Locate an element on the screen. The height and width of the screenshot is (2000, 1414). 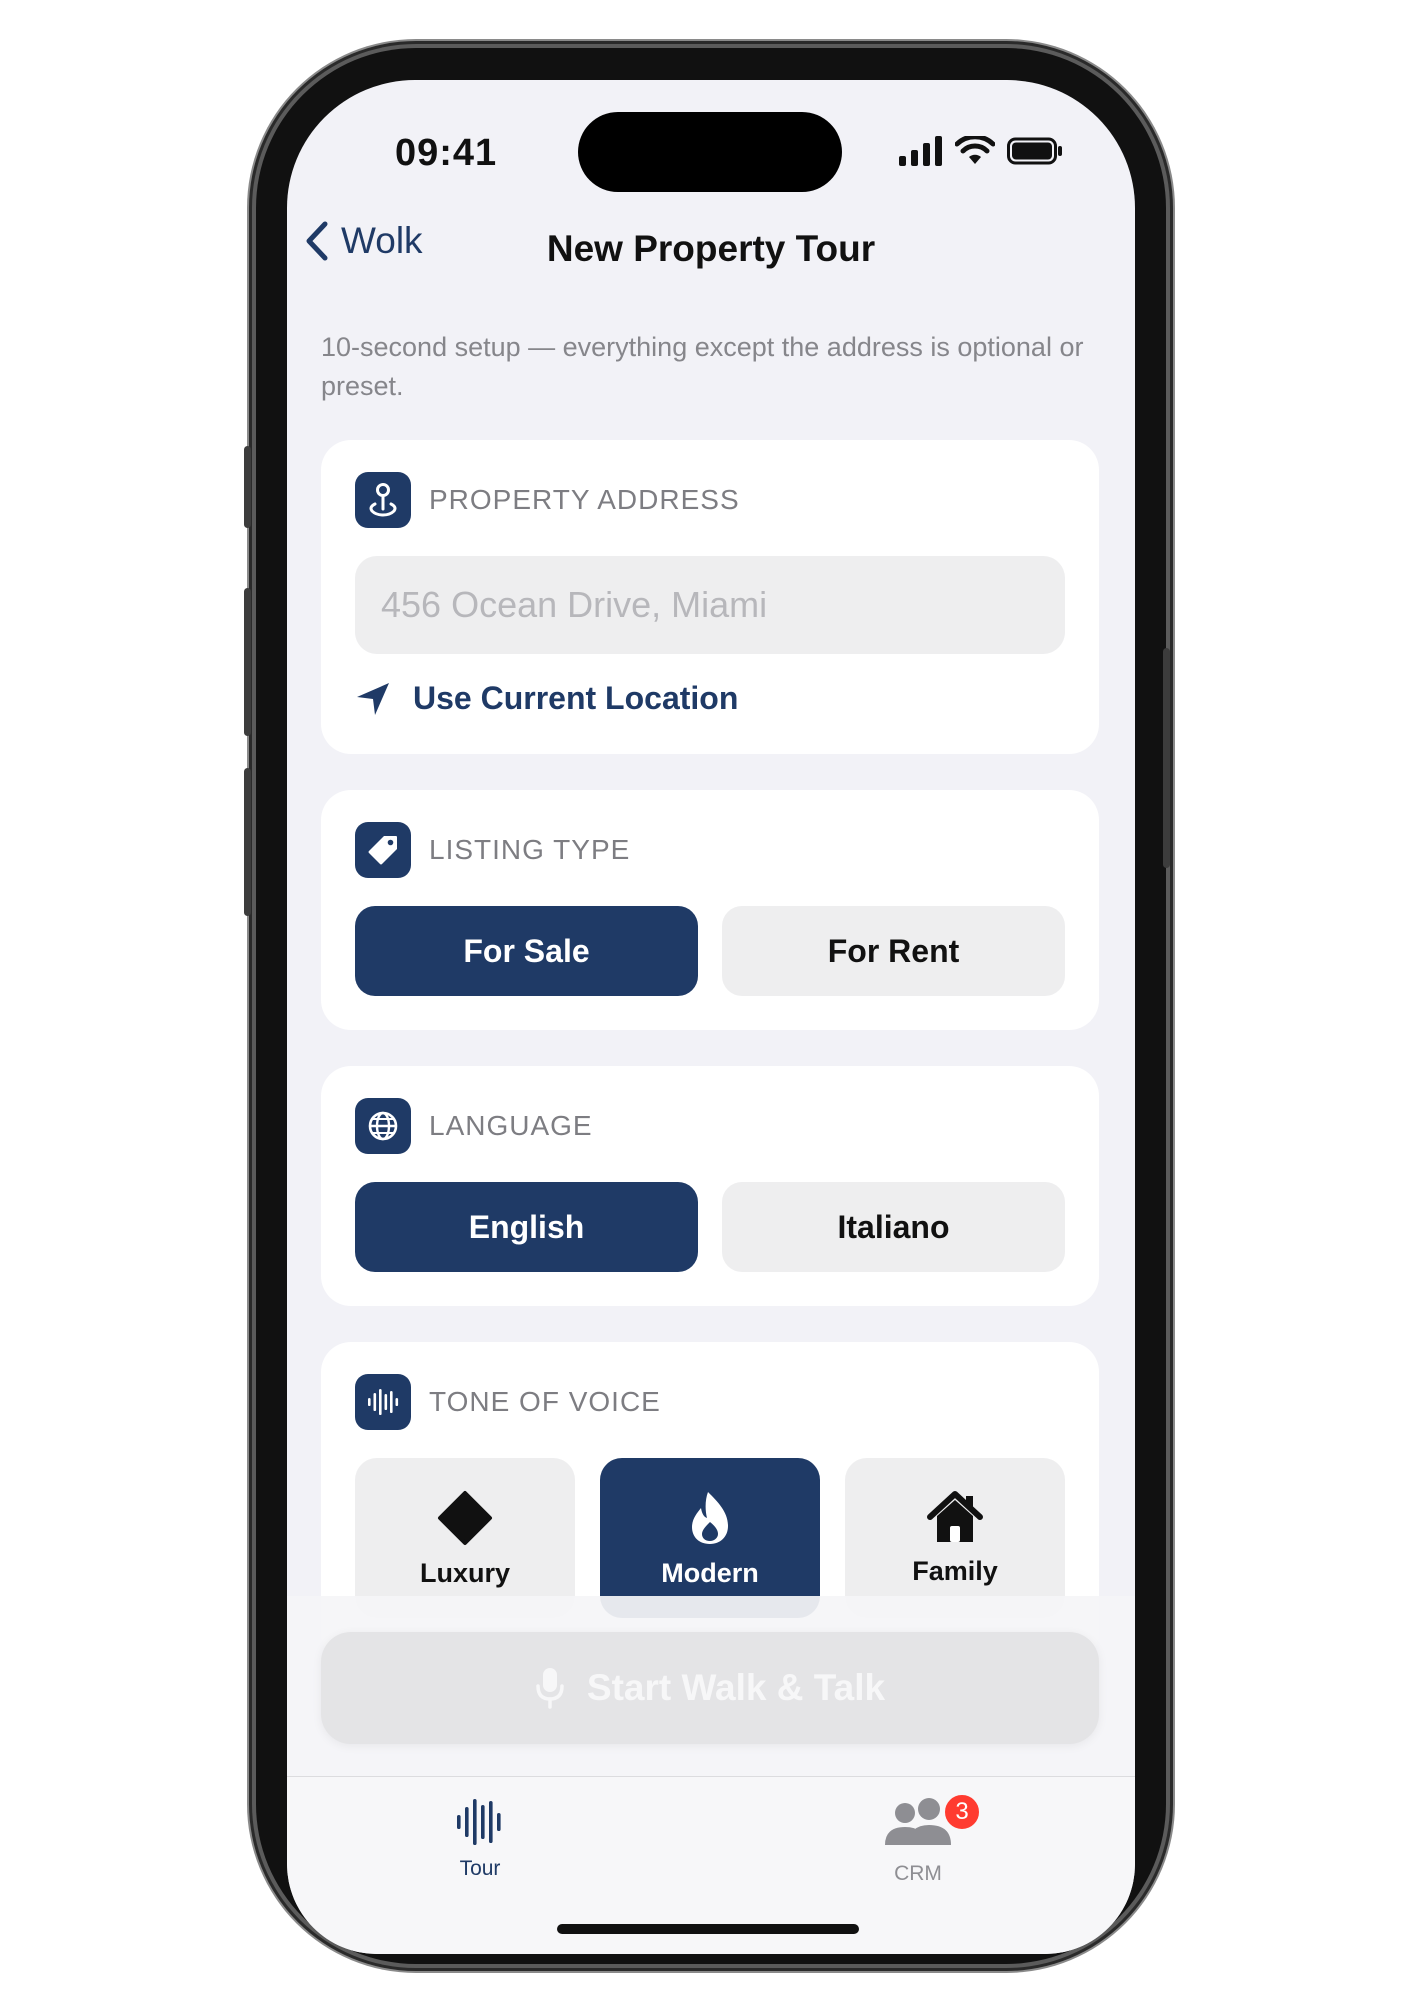
microphone-icon is located at coordinates (550, 1688).